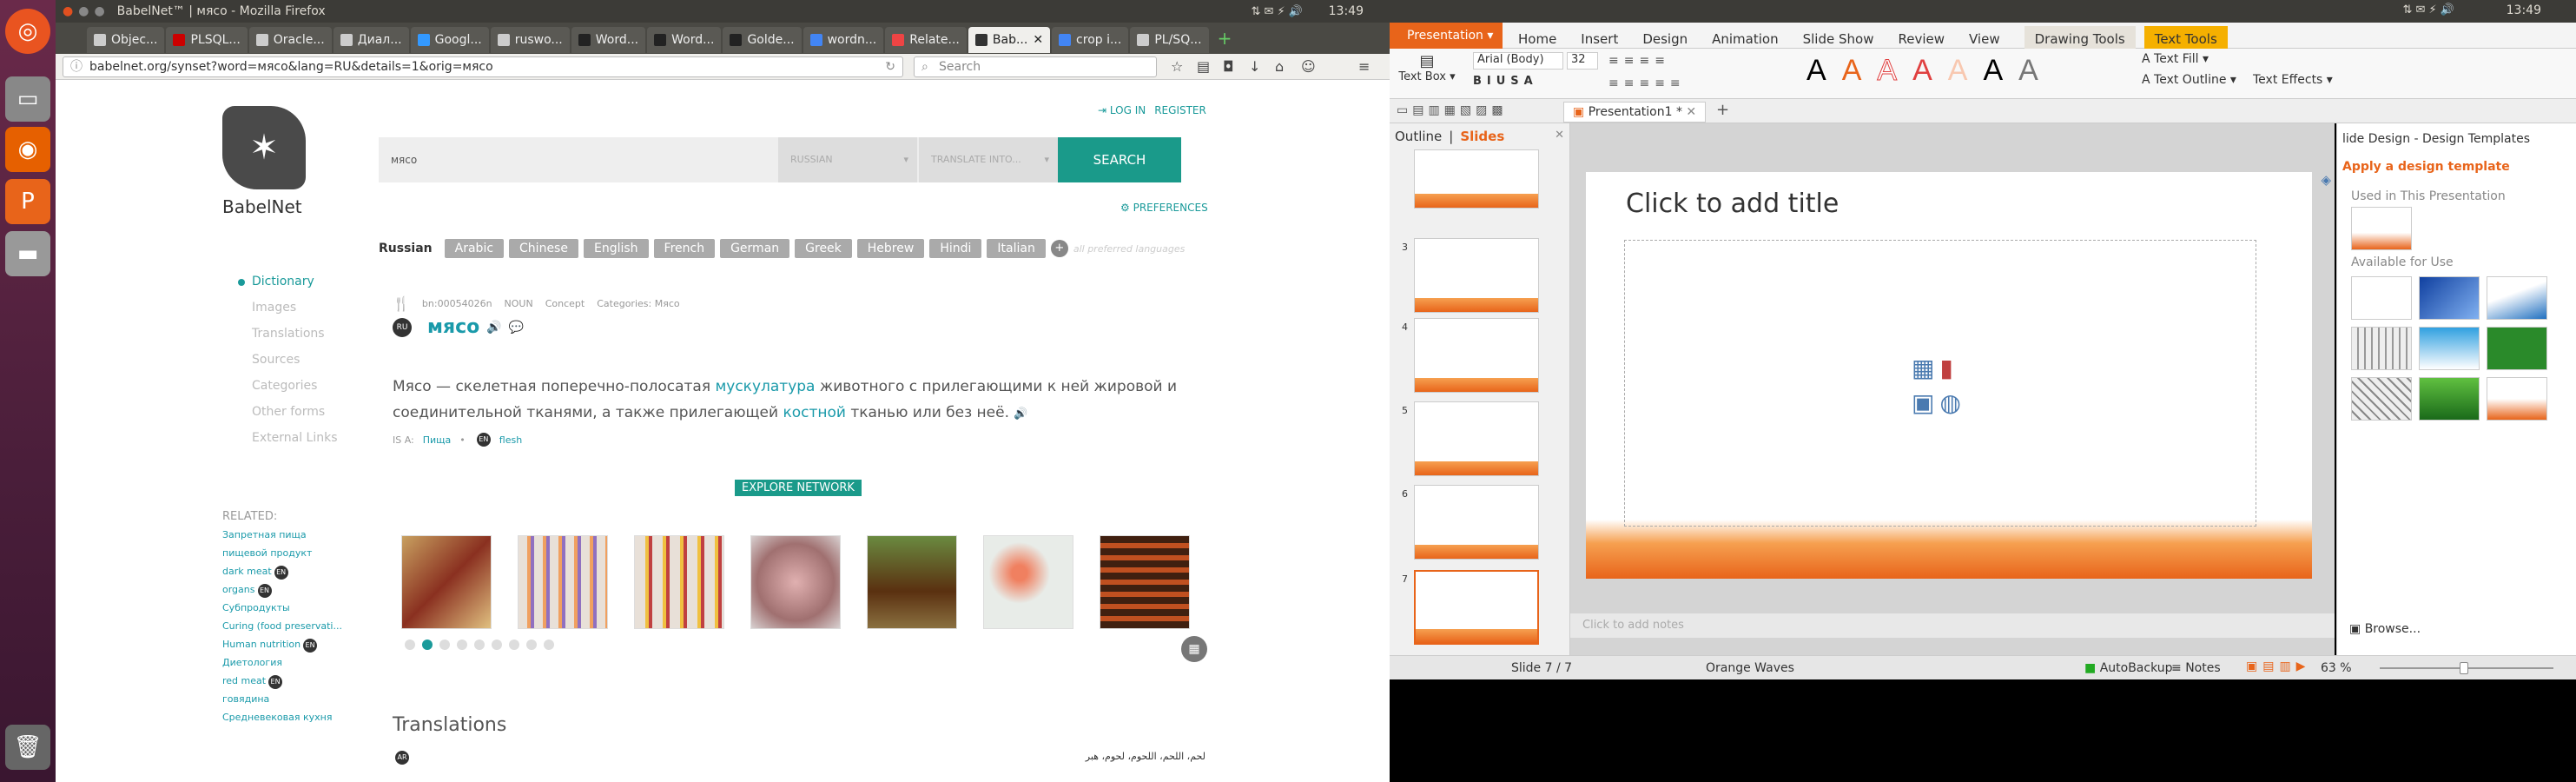 The image size is (2576, 782). What do you see at coordinates (638, 304) in the screenshot?
I see `synset-categories: Categories: Мясо` at bounding box center [638, 304].